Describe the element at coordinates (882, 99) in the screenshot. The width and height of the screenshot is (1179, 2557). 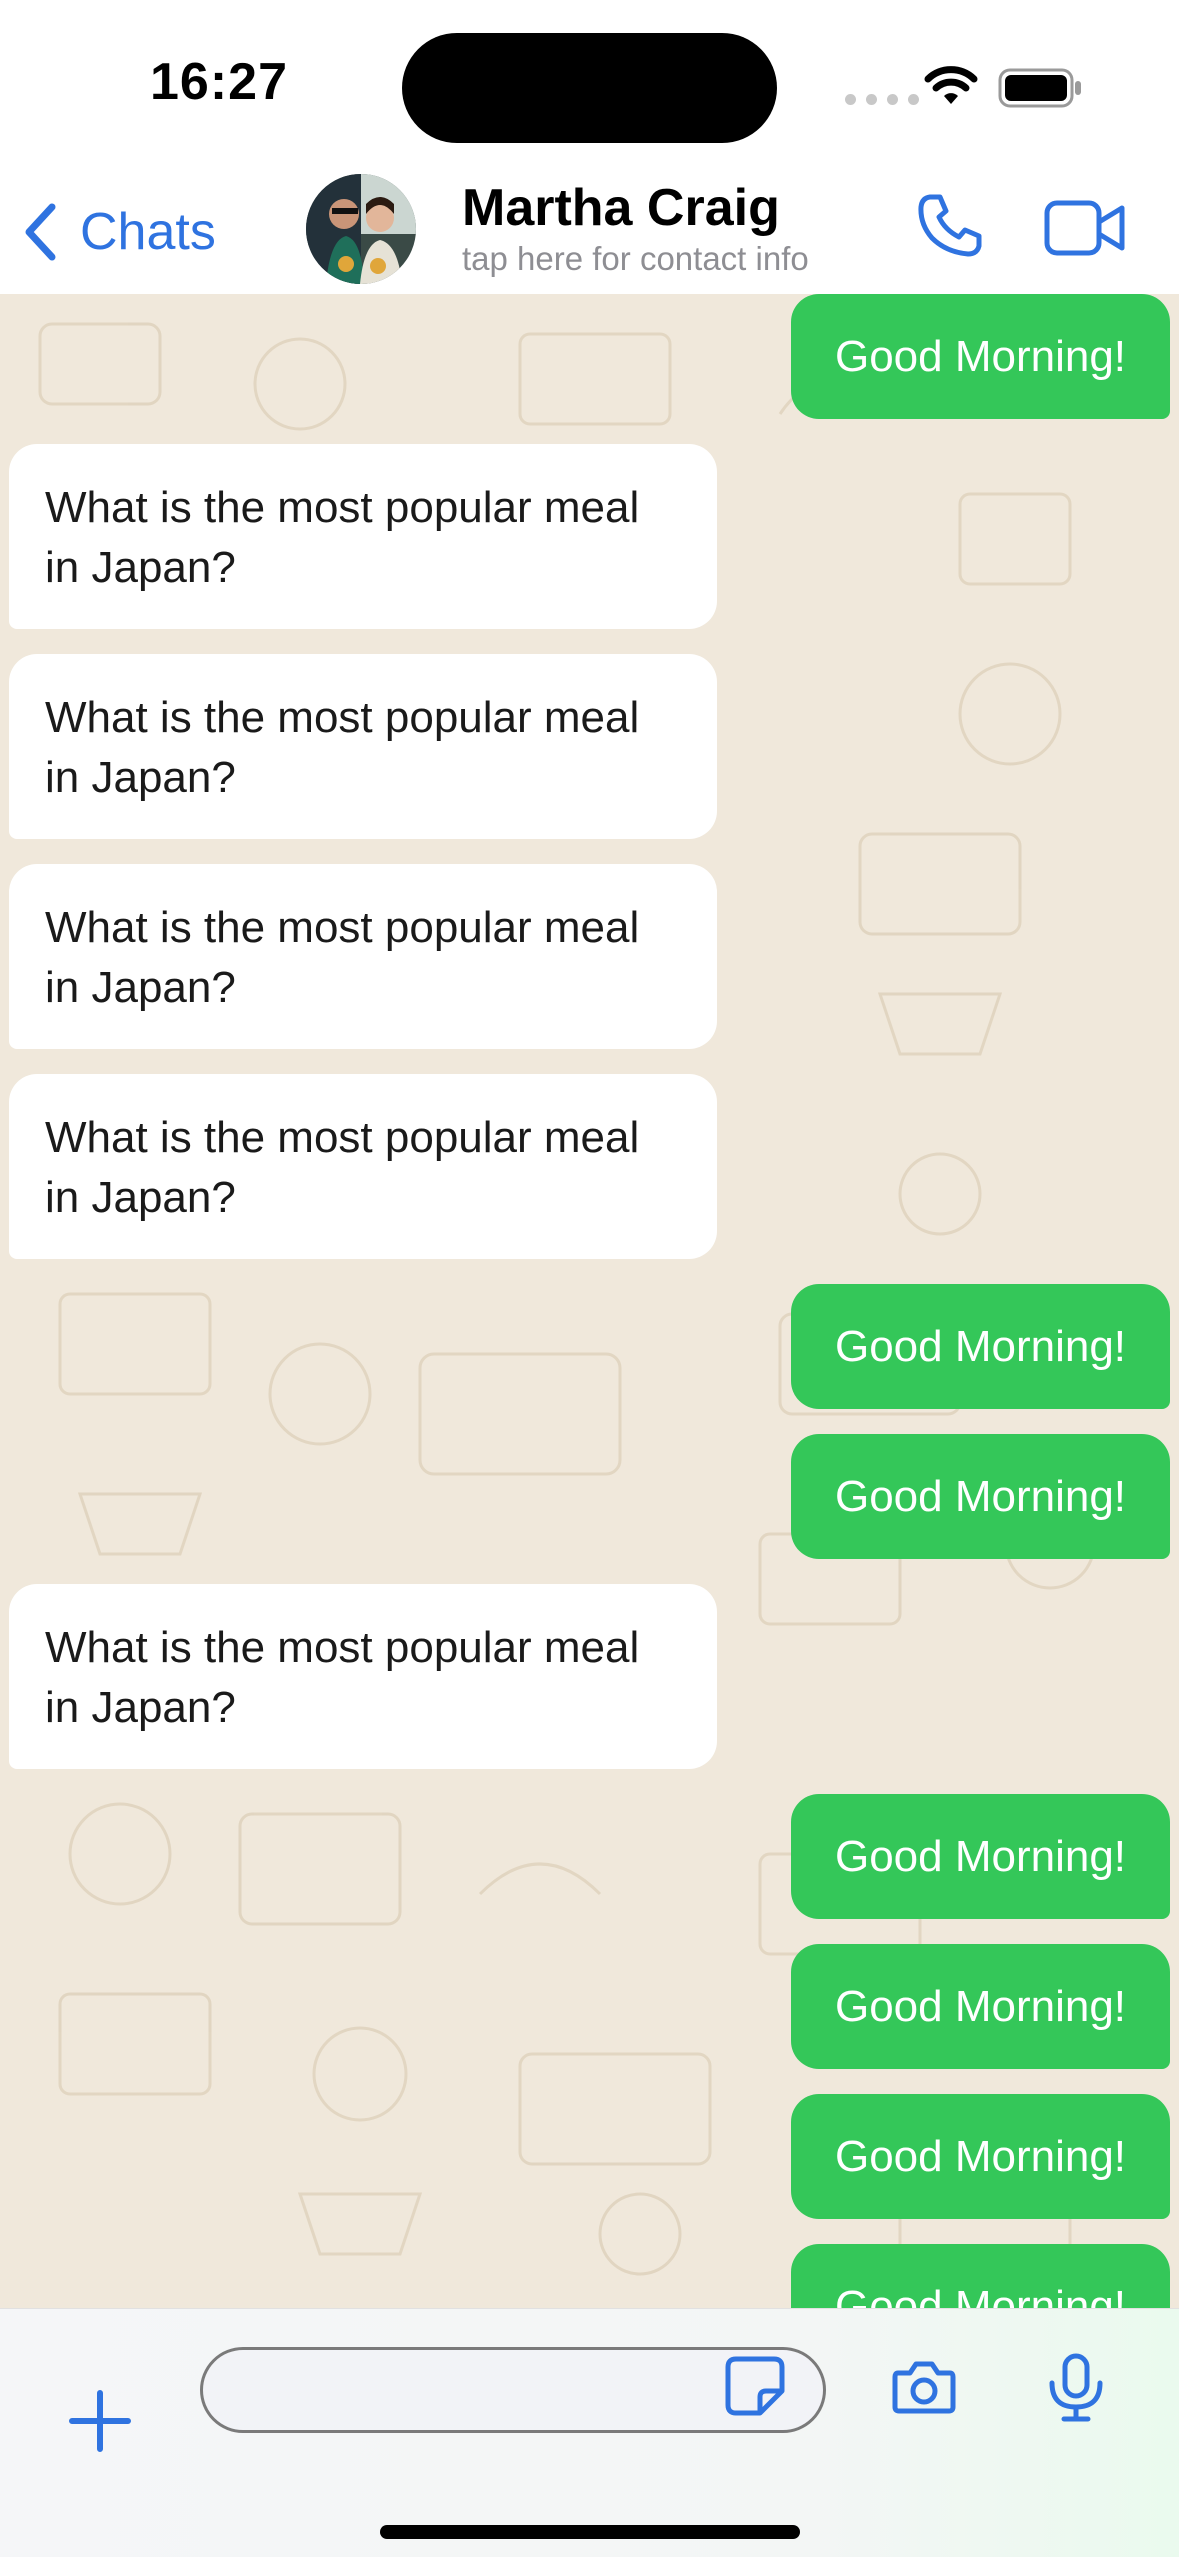
I see `cellular-signal-icon` at that location.